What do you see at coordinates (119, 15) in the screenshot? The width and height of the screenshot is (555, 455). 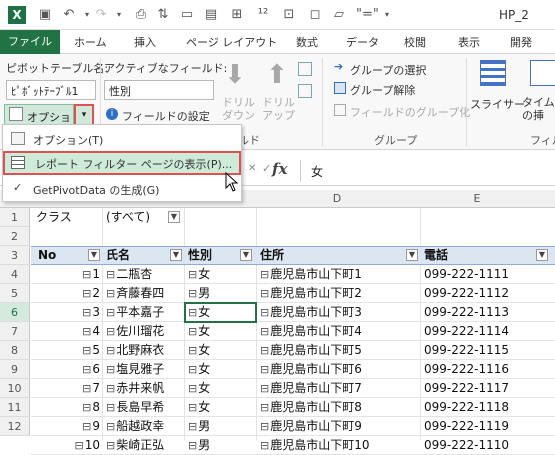 I see `redo-dropdown-icon: ▾` at bounding box center [119, 15].